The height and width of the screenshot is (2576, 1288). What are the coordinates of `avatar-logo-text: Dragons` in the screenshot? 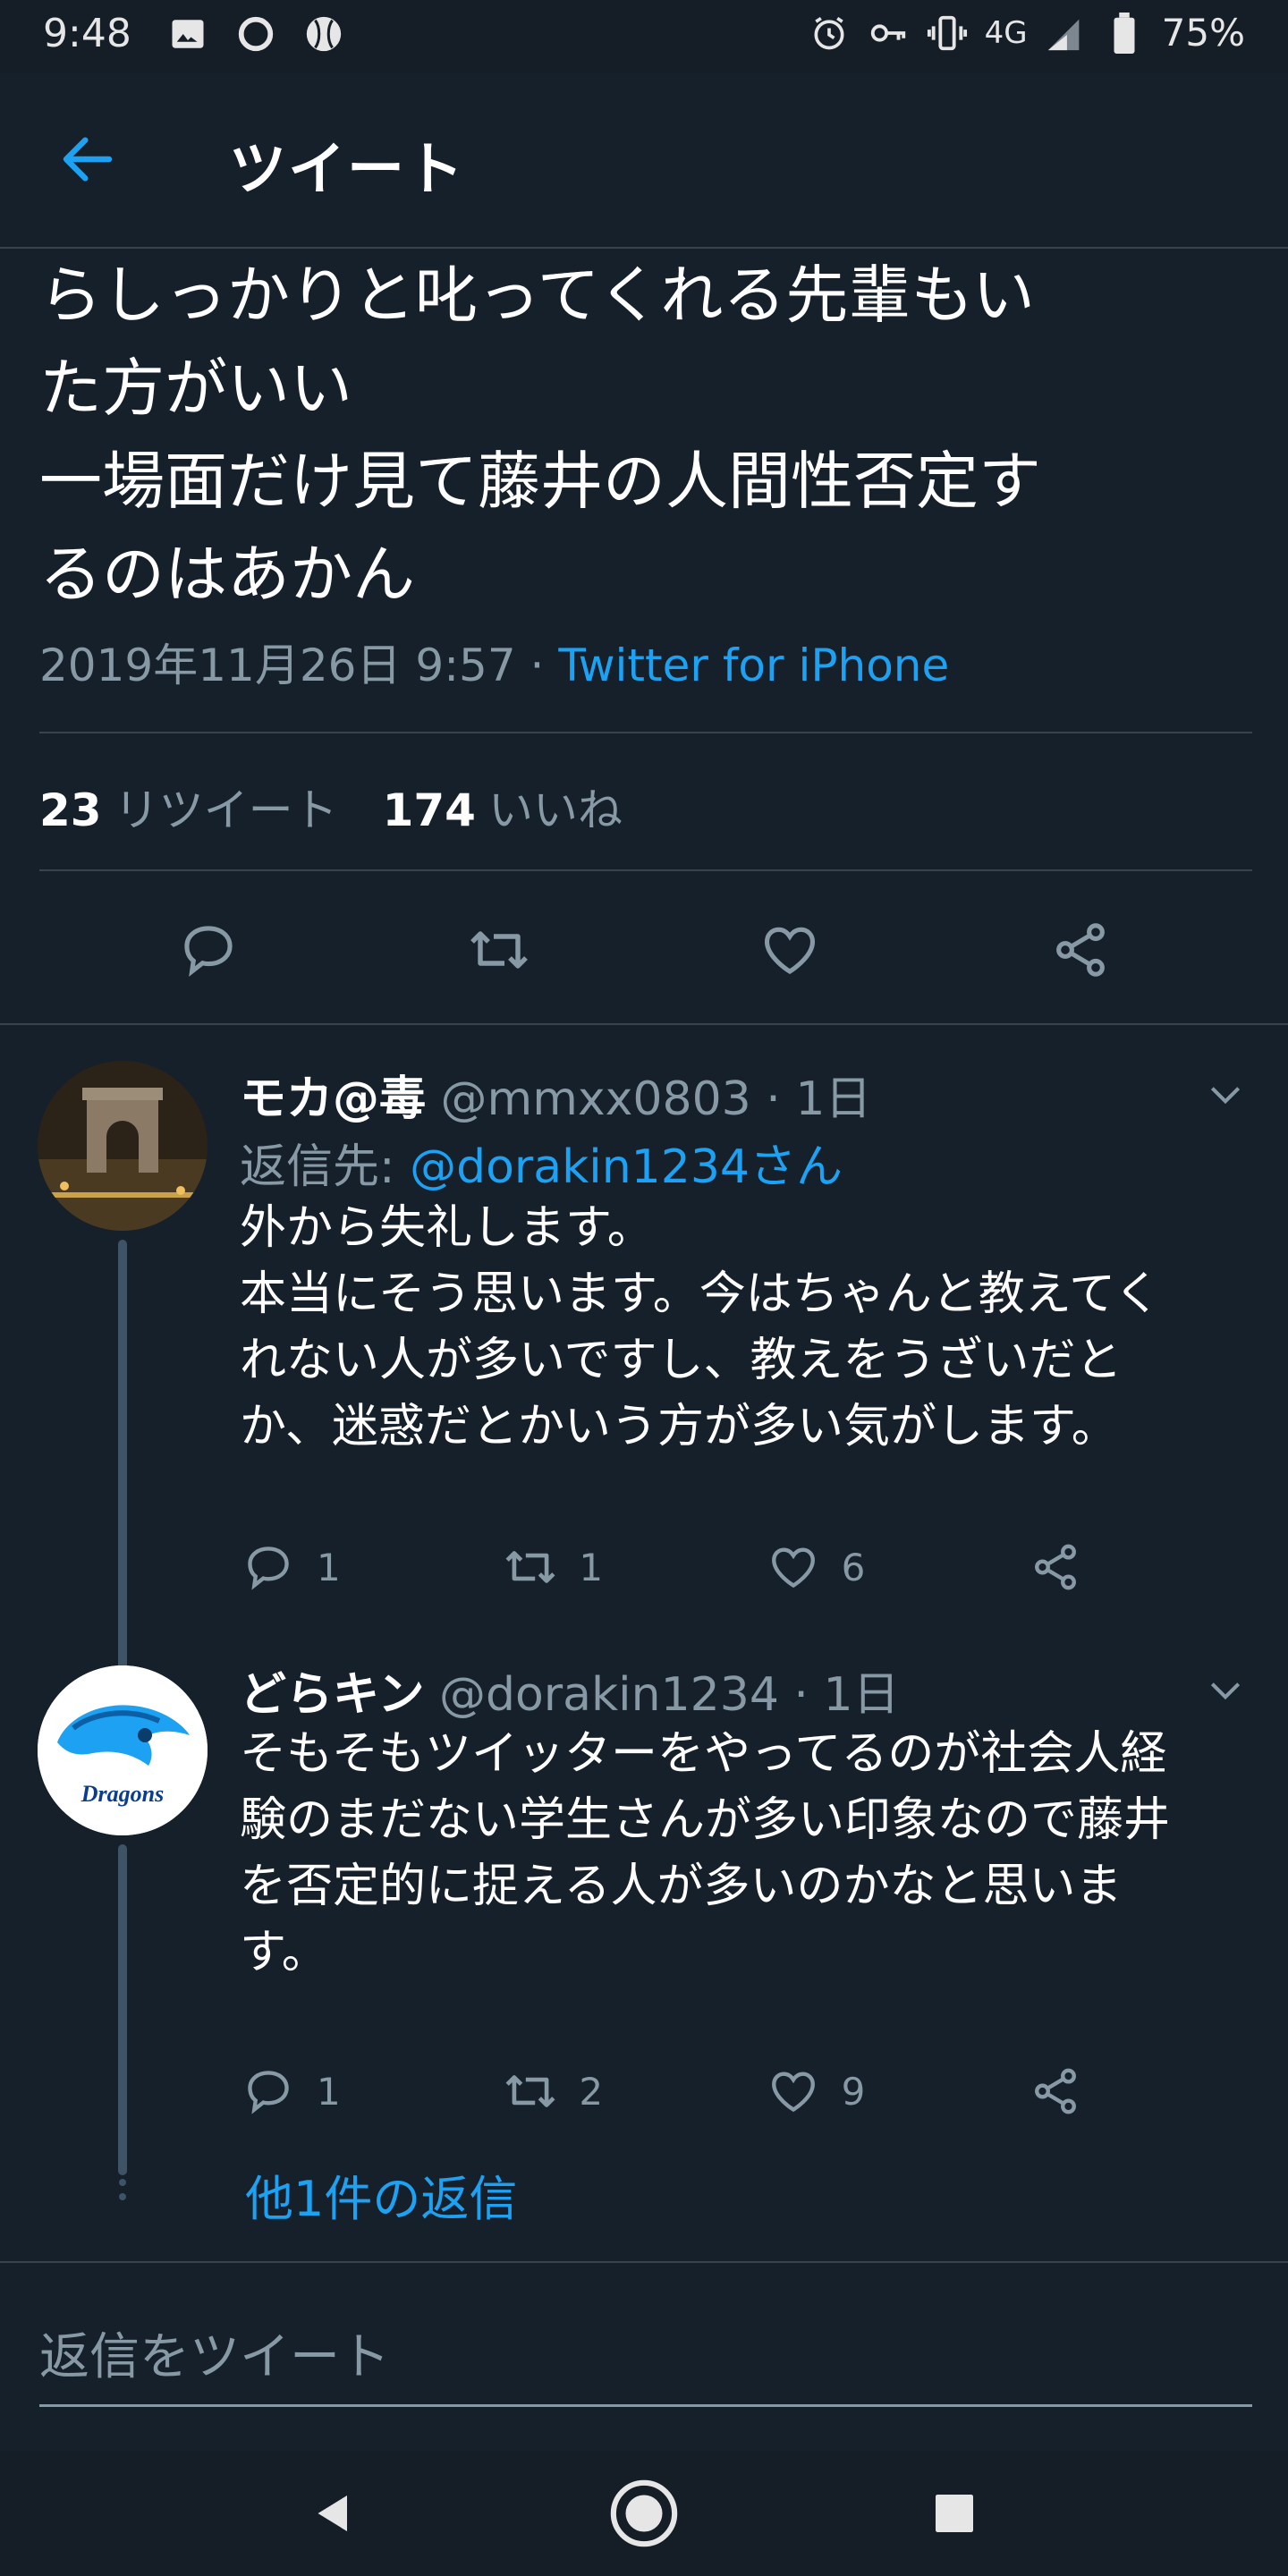 It's located at (122, 1794).